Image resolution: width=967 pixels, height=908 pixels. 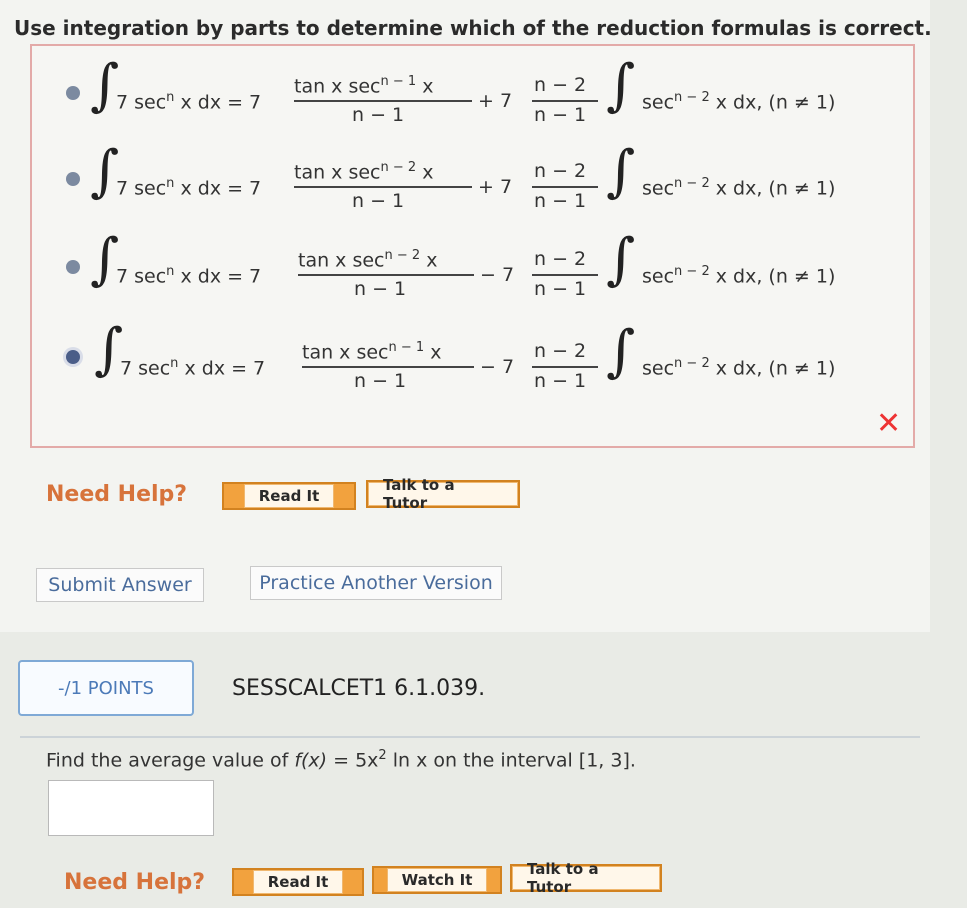 I want to click on practice-another-version-button: Practice Another Version, so click(x=376, y=583).